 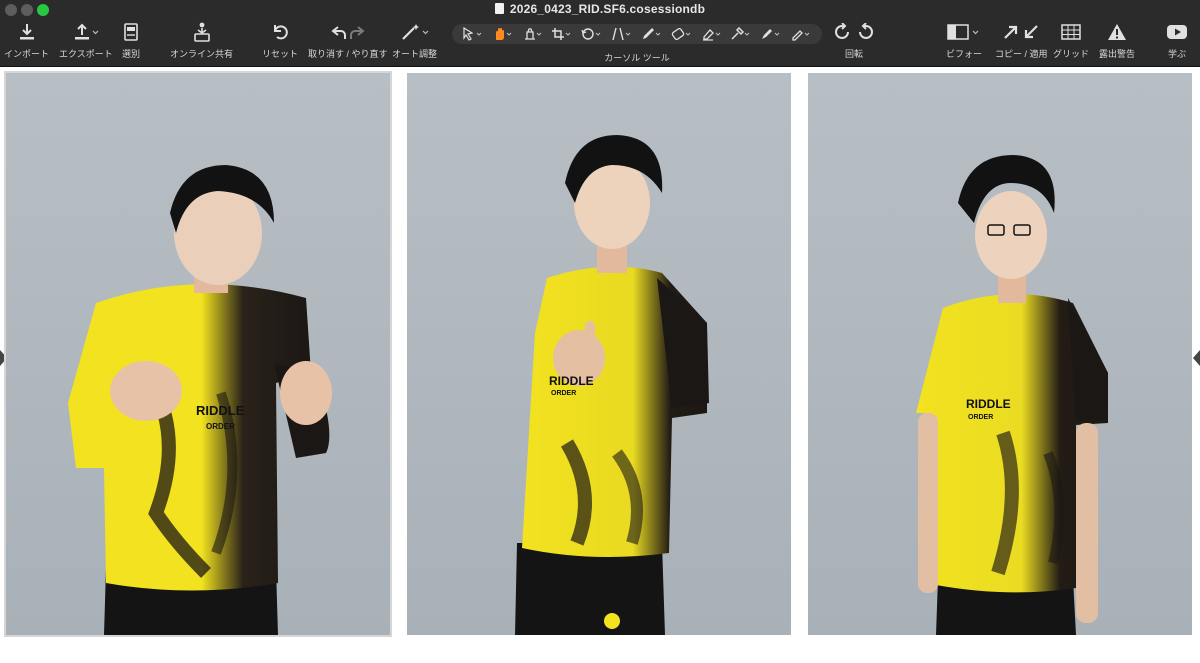 I want to click on warning-icon, so click(x=1117, y=32).